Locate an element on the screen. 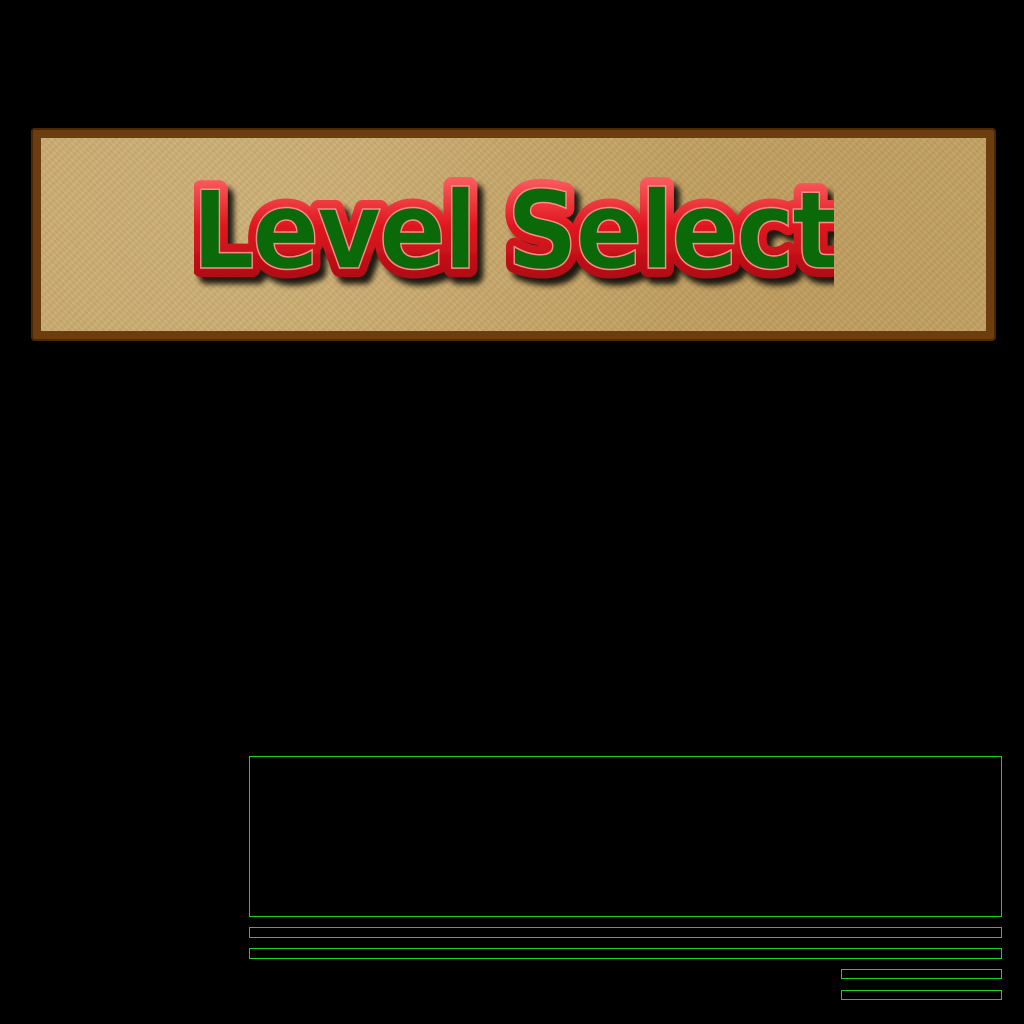  level-preview-panel is located at coordinates (625, 836).